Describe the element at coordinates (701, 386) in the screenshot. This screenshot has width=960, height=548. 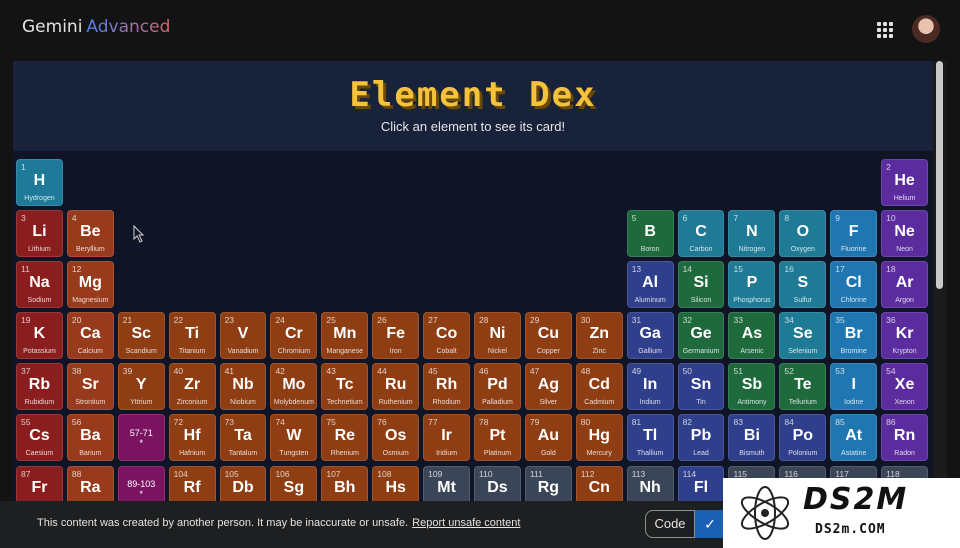
I see `element-cell: 50 Sn Tin` at that location.